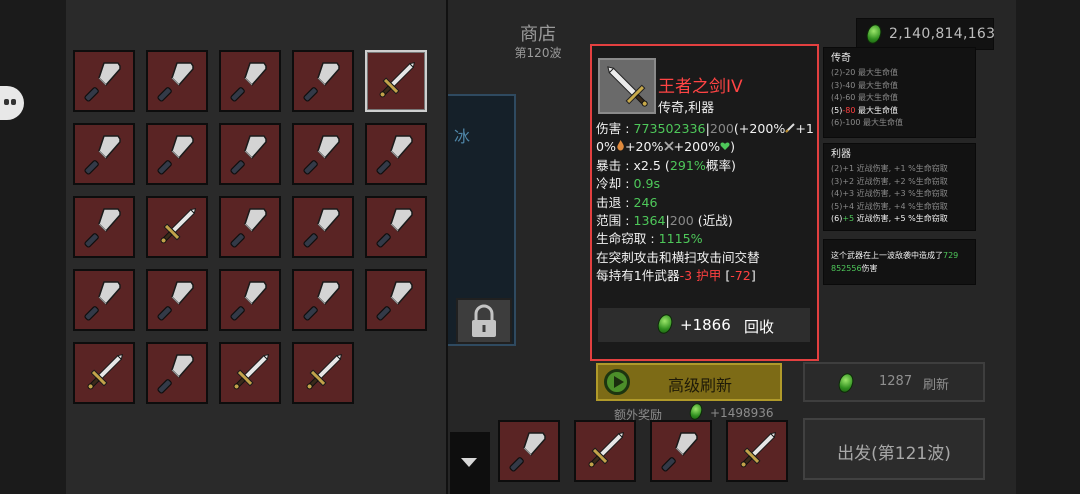  I want to click on last-wave-suffix: 伤害, so click(869, 268).